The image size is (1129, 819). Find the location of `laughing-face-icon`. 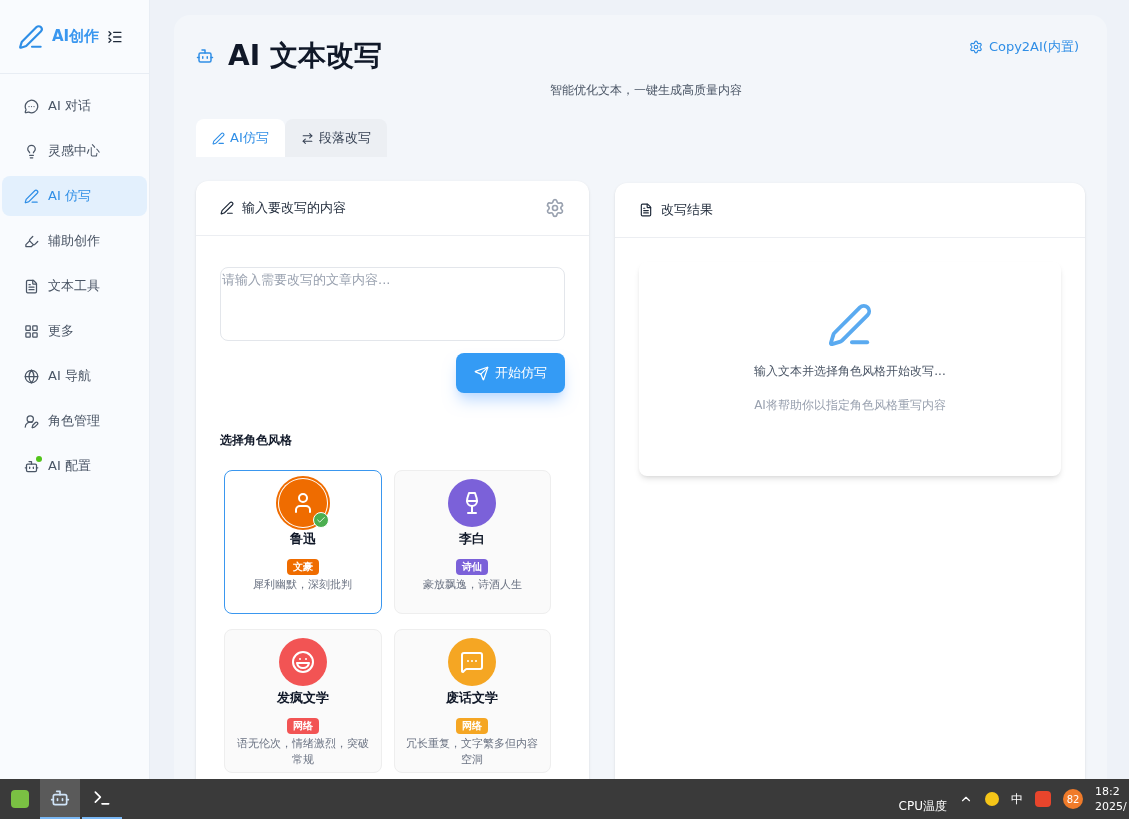

laughing-face-icon is located at coordinates (302, 662).